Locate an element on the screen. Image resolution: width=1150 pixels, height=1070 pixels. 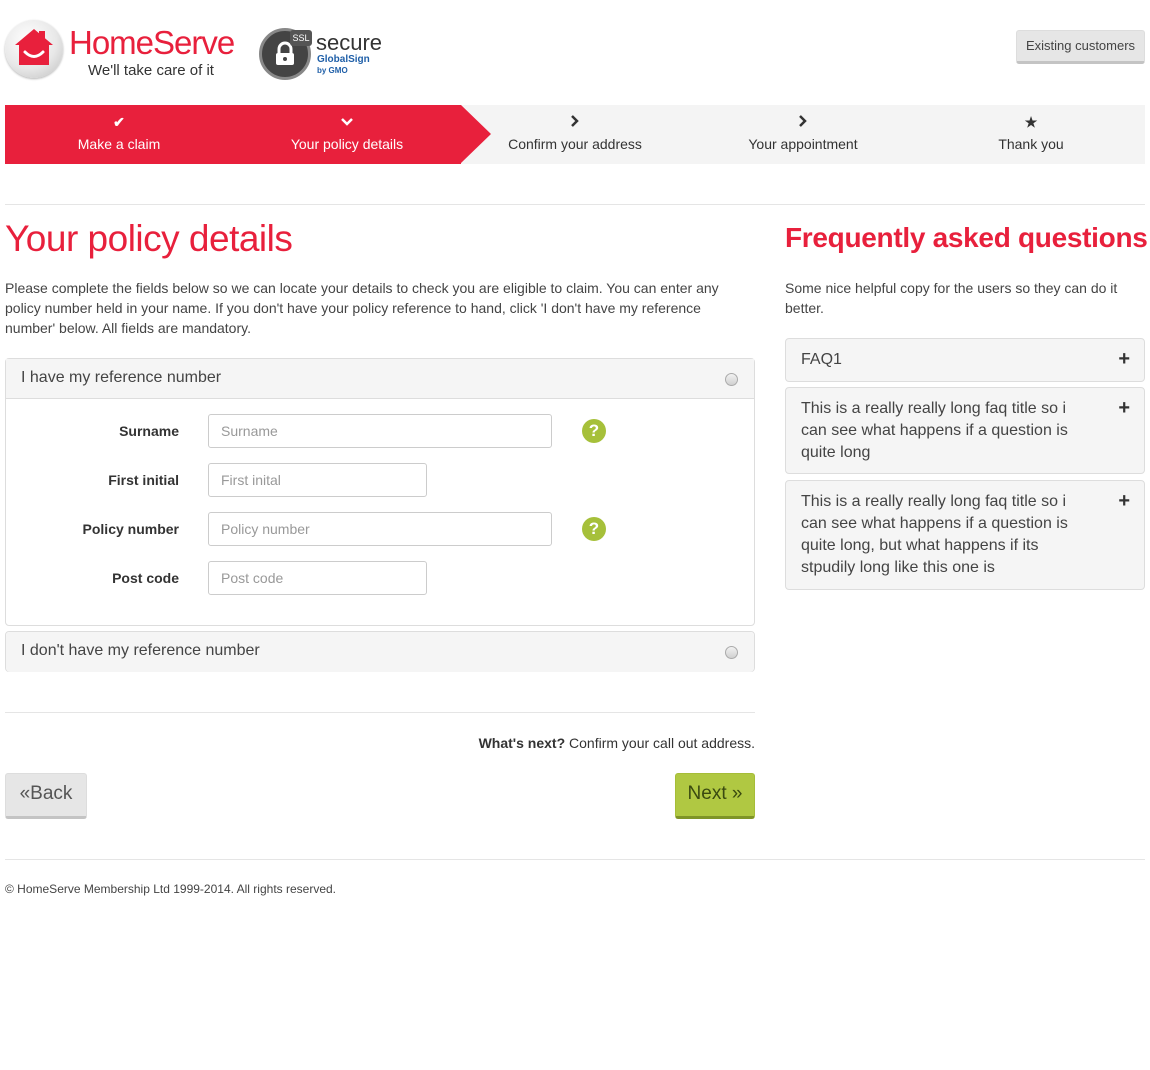
ssl-secure-text: secure is located at coordinates (349, 42).